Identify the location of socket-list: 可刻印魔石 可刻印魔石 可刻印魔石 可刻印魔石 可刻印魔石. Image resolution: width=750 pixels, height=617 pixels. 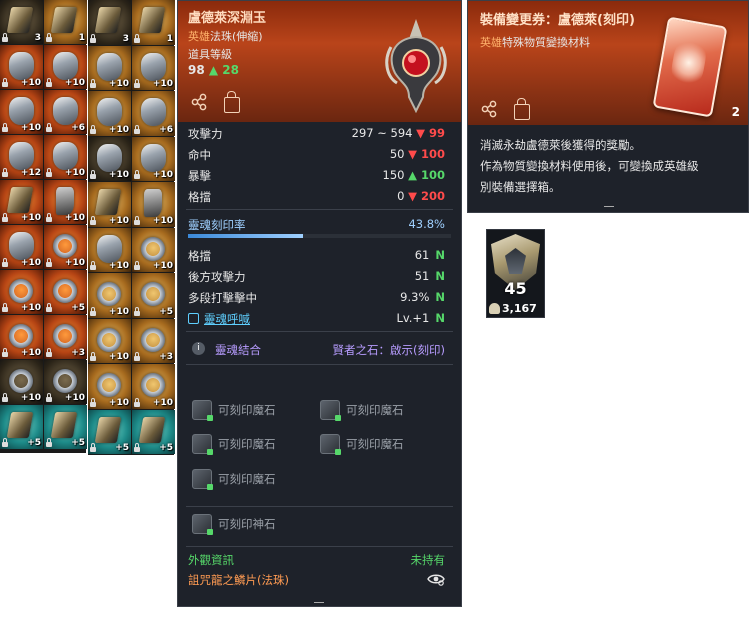
(319, 446).